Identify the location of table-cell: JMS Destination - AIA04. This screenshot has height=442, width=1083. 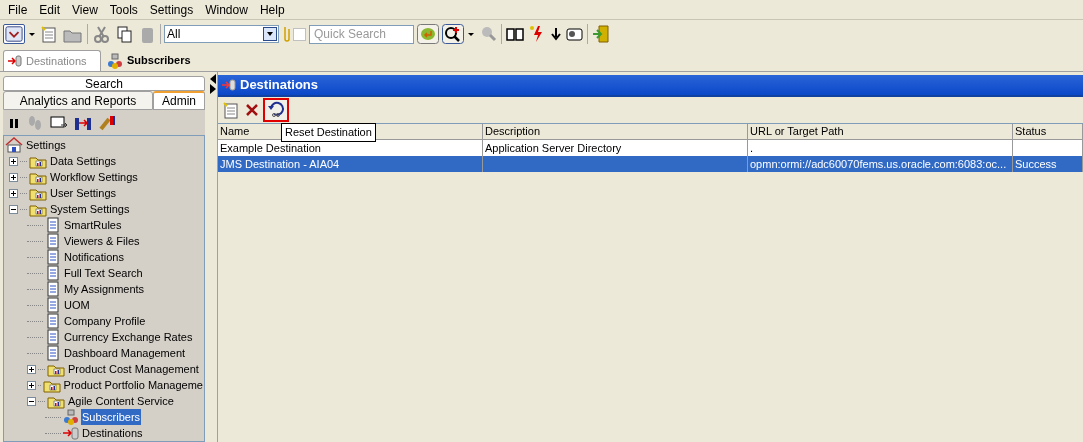
(350, 164).